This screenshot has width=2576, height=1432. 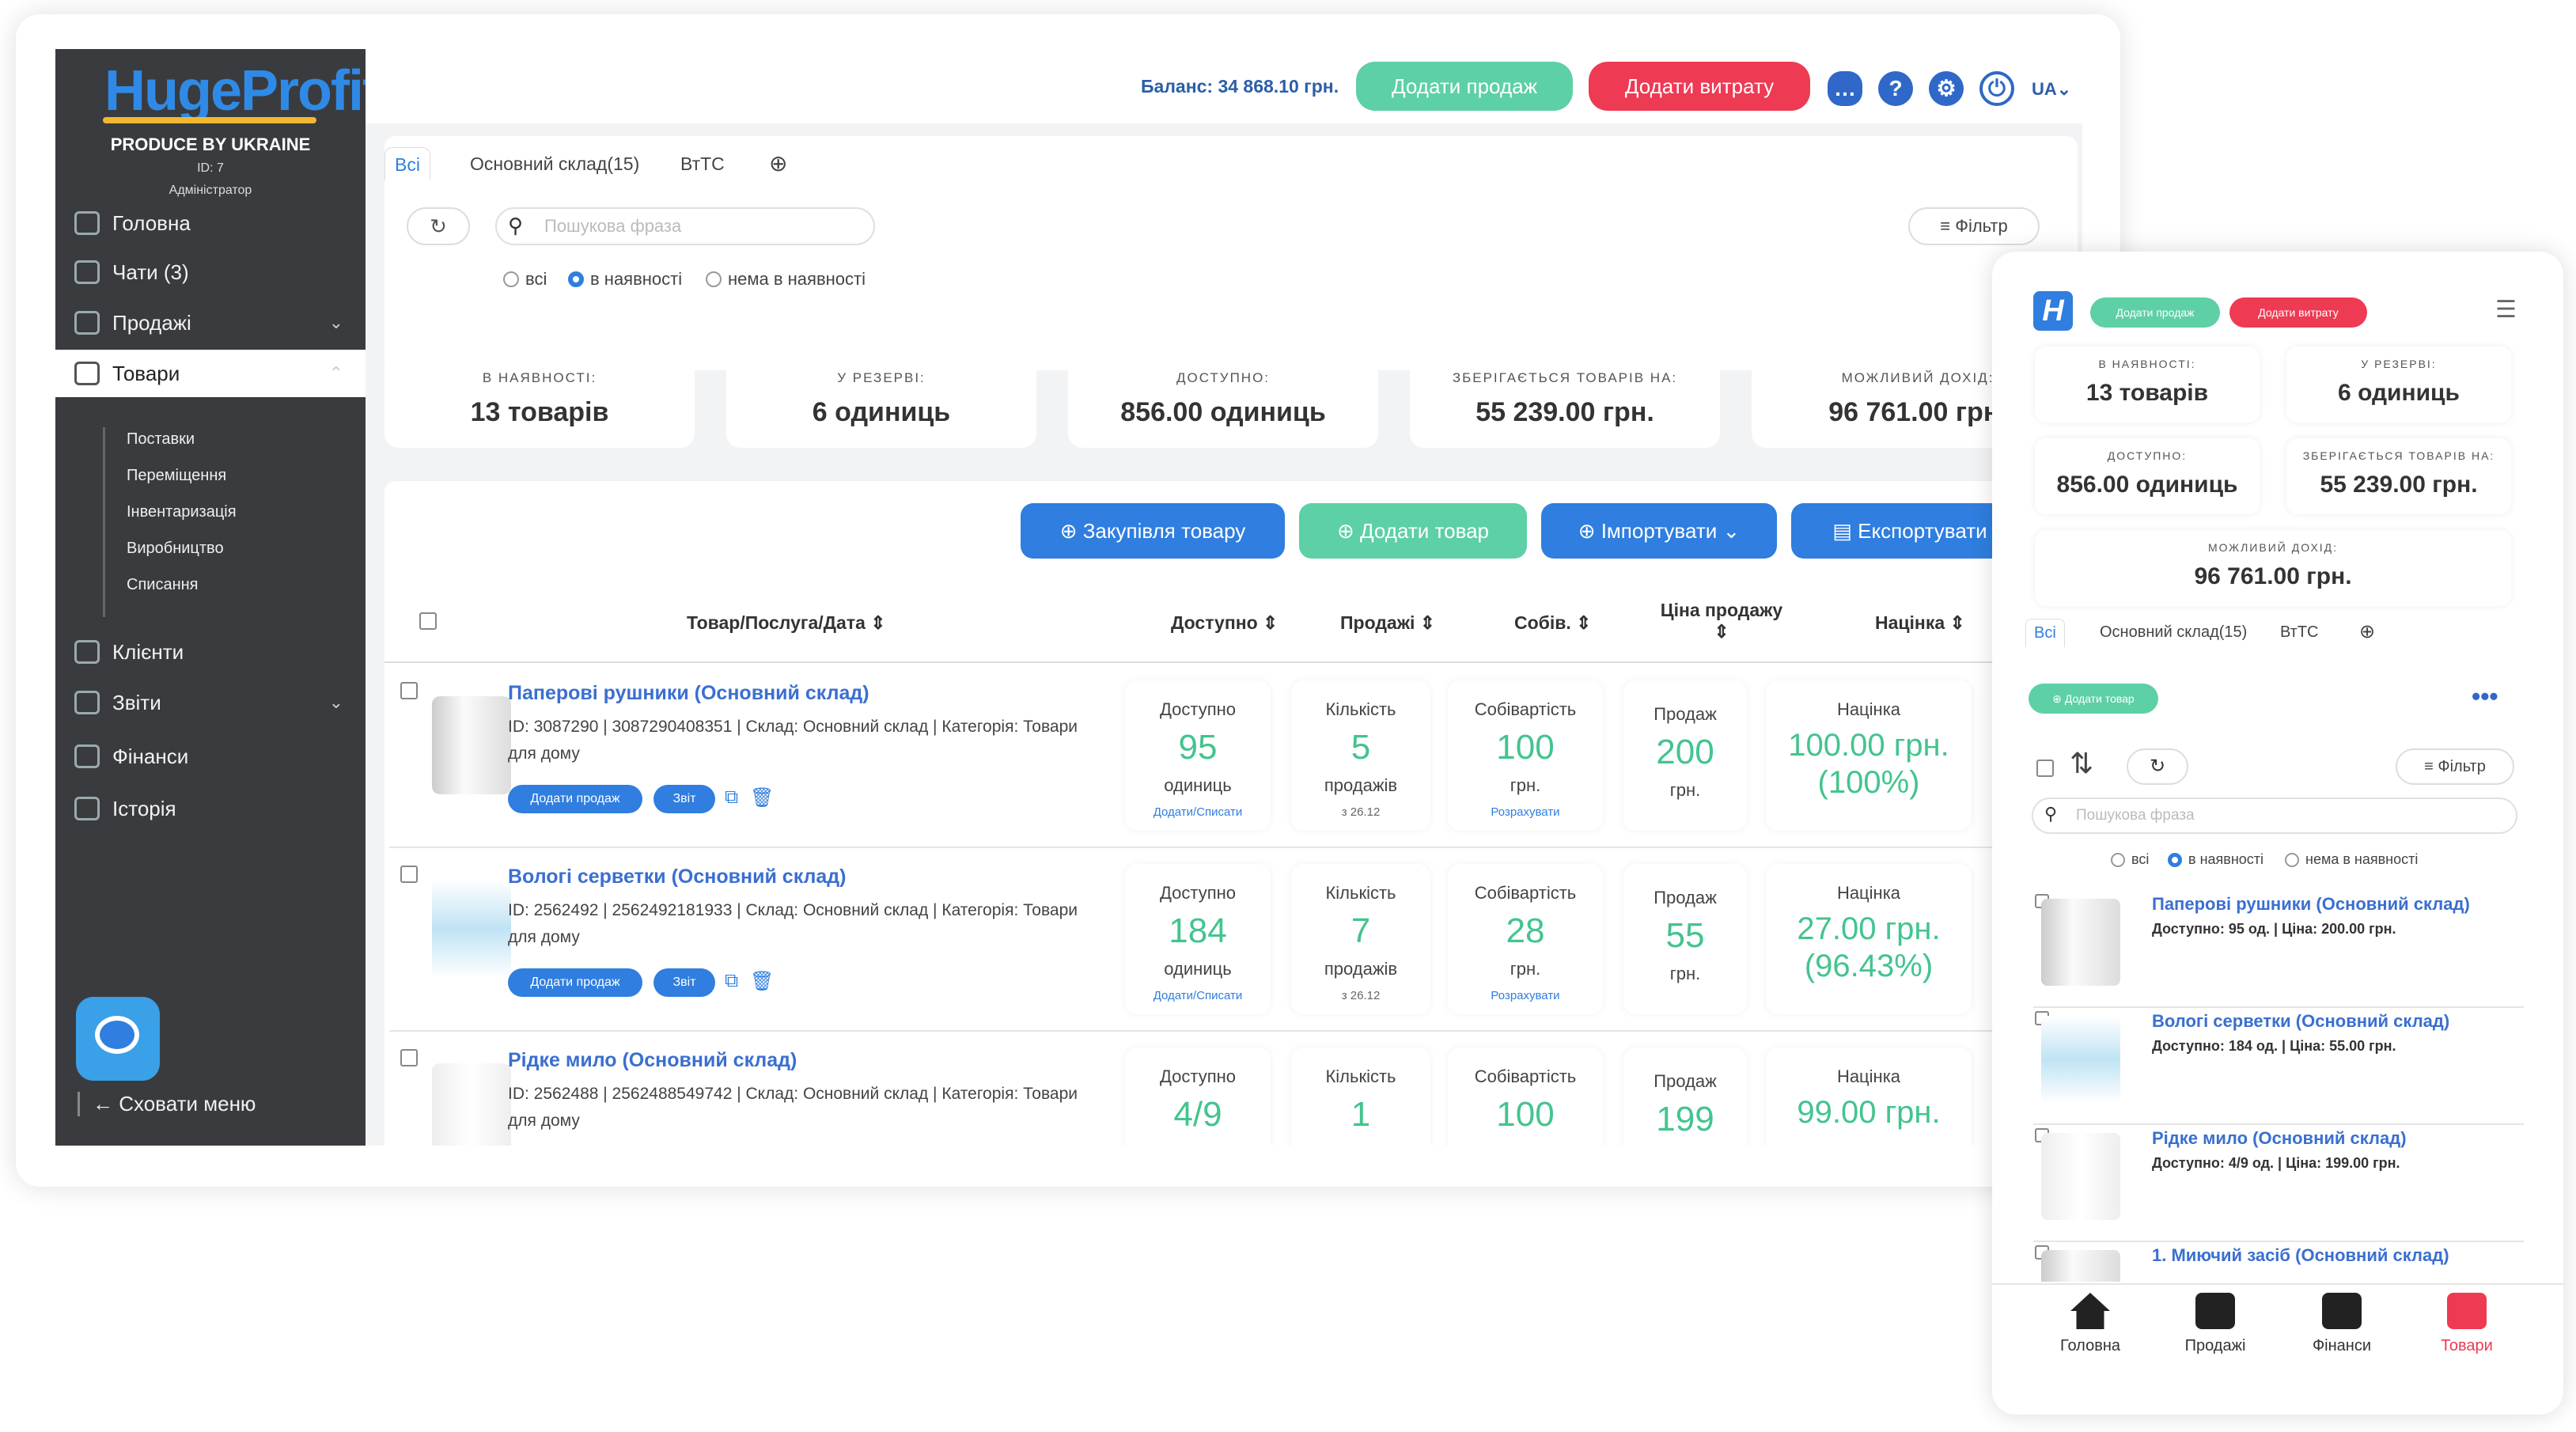 What do you see at coordinates (2090, 1324) in the screenshot?
I see `bottom-nav-home: Головна` at bounding box center [2090, 1324].